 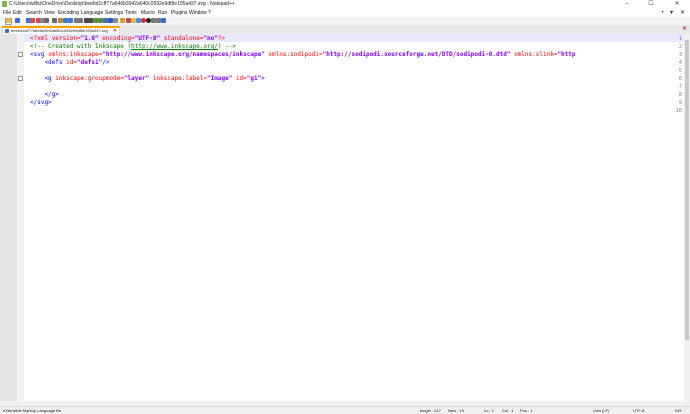 I want to click on code-line: </g>, so click(x=357, y=95).